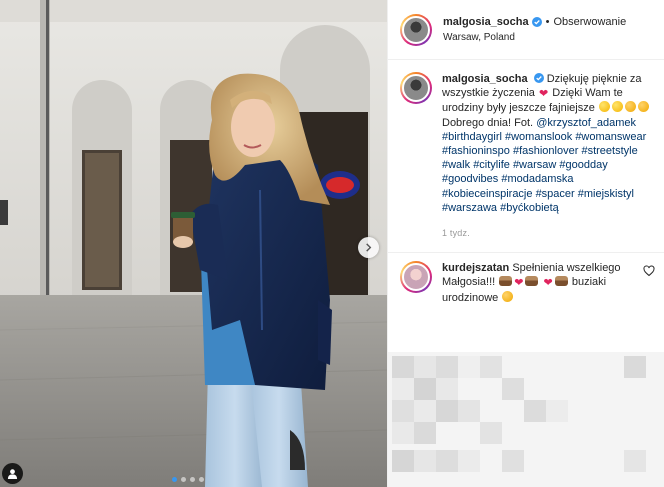 Image resolution: width=664 pixels, height=487 pixels. I want to click on user-tag-icon, so click(12, 474).